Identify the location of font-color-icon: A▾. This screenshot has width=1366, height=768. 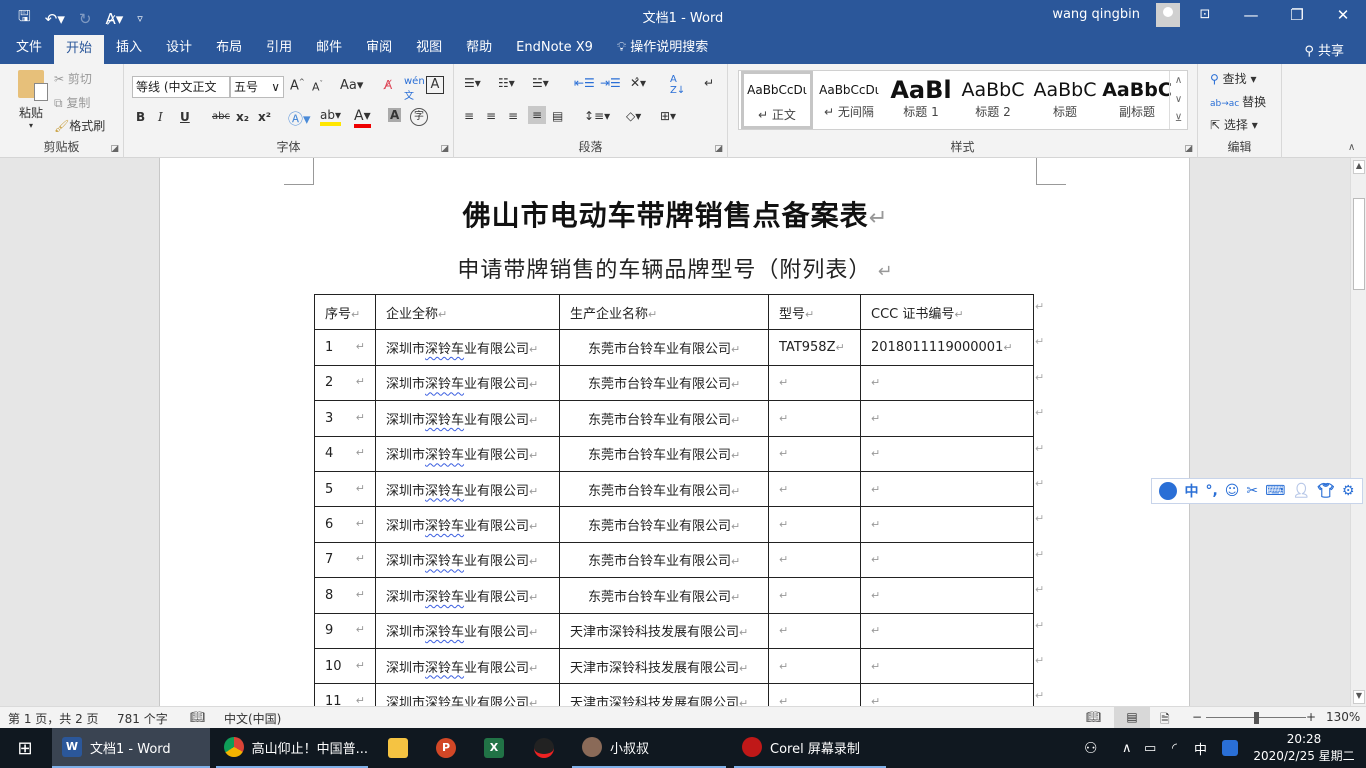
(362, 118).